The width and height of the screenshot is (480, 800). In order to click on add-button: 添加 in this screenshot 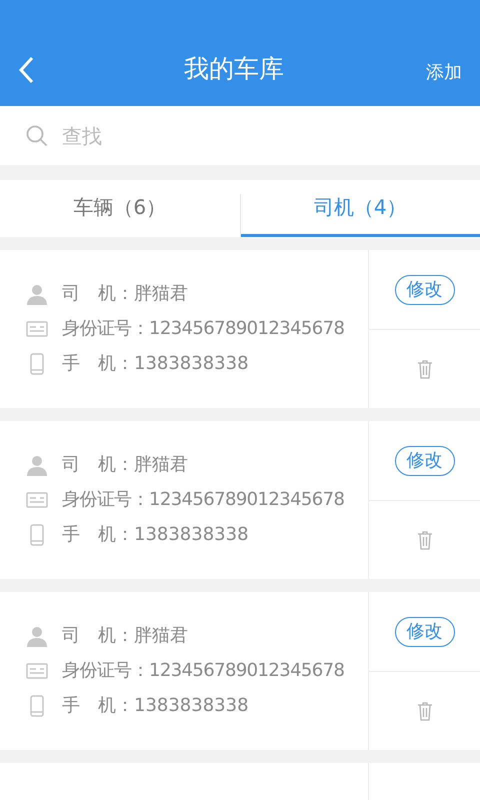, I will do `click(444, 73)`.